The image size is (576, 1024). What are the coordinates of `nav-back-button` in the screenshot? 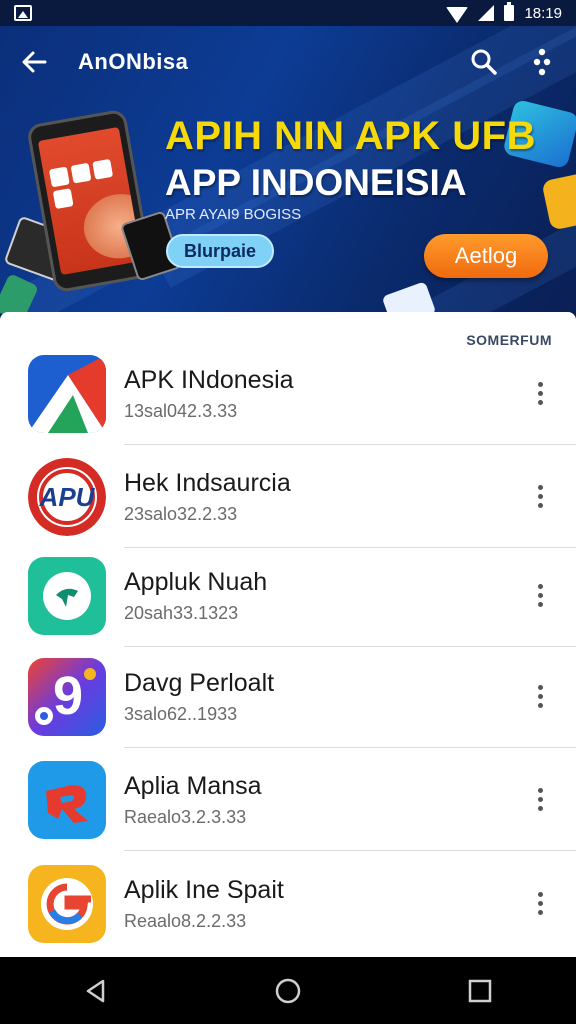 It's located at (96, 991).